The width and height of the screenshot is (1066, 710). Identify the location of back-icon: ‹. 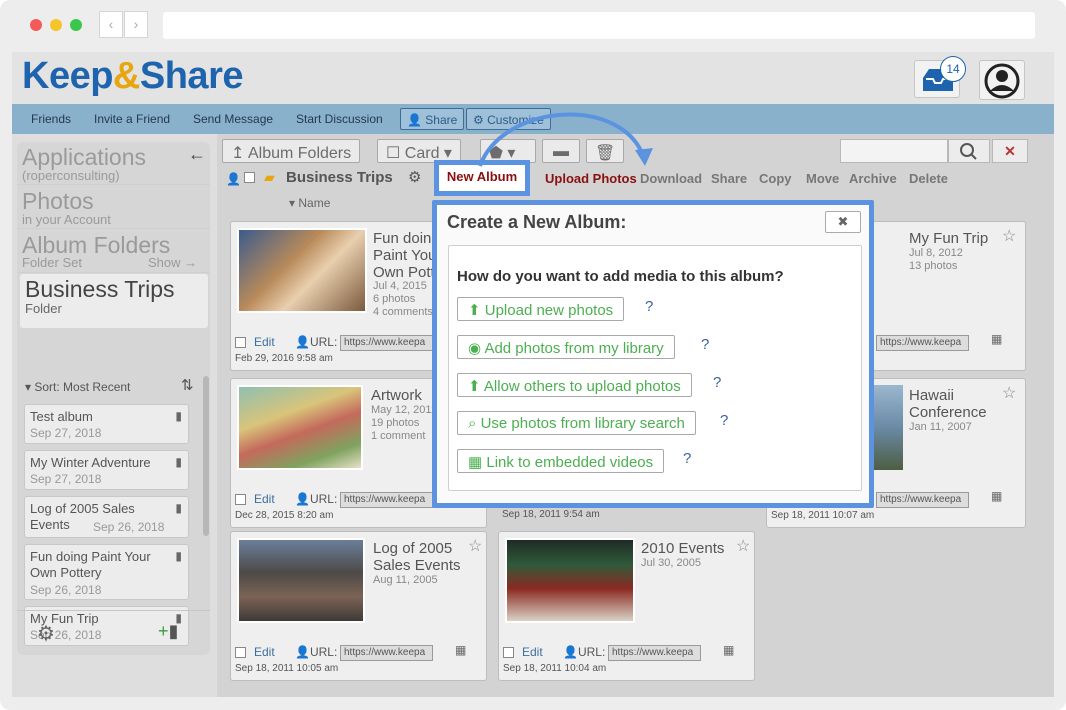
(111, 24).